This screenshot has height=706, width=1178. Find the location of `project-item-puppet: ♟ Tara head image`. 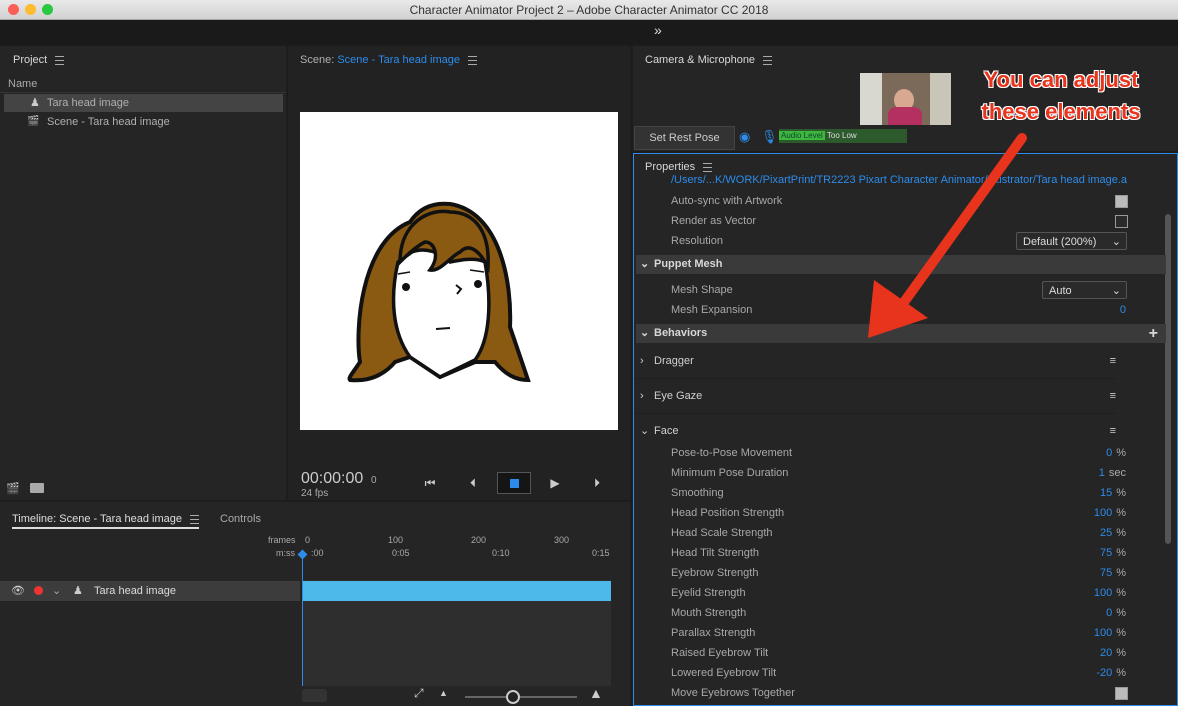

project-item-puppet: ♟ Tara head image is located at coordinates (143, 103).